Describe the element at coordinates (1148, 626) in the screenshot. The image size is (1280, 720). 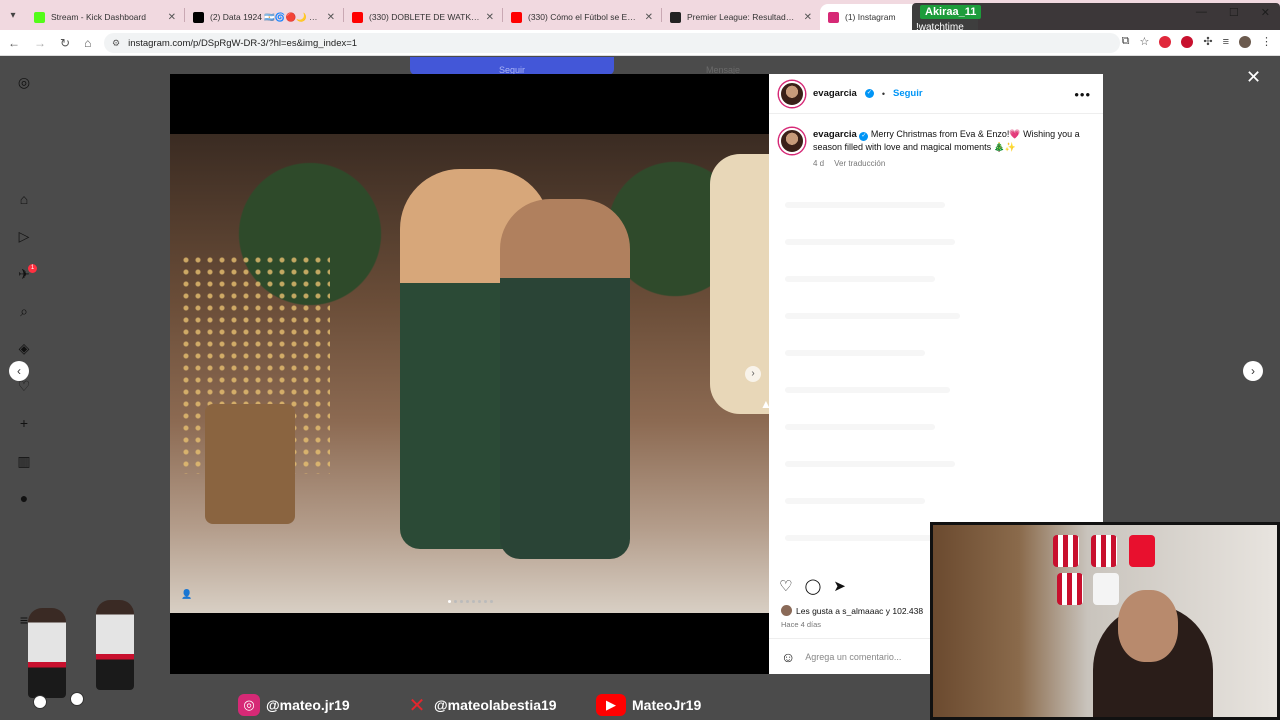
I see `streamer-face` at that location.